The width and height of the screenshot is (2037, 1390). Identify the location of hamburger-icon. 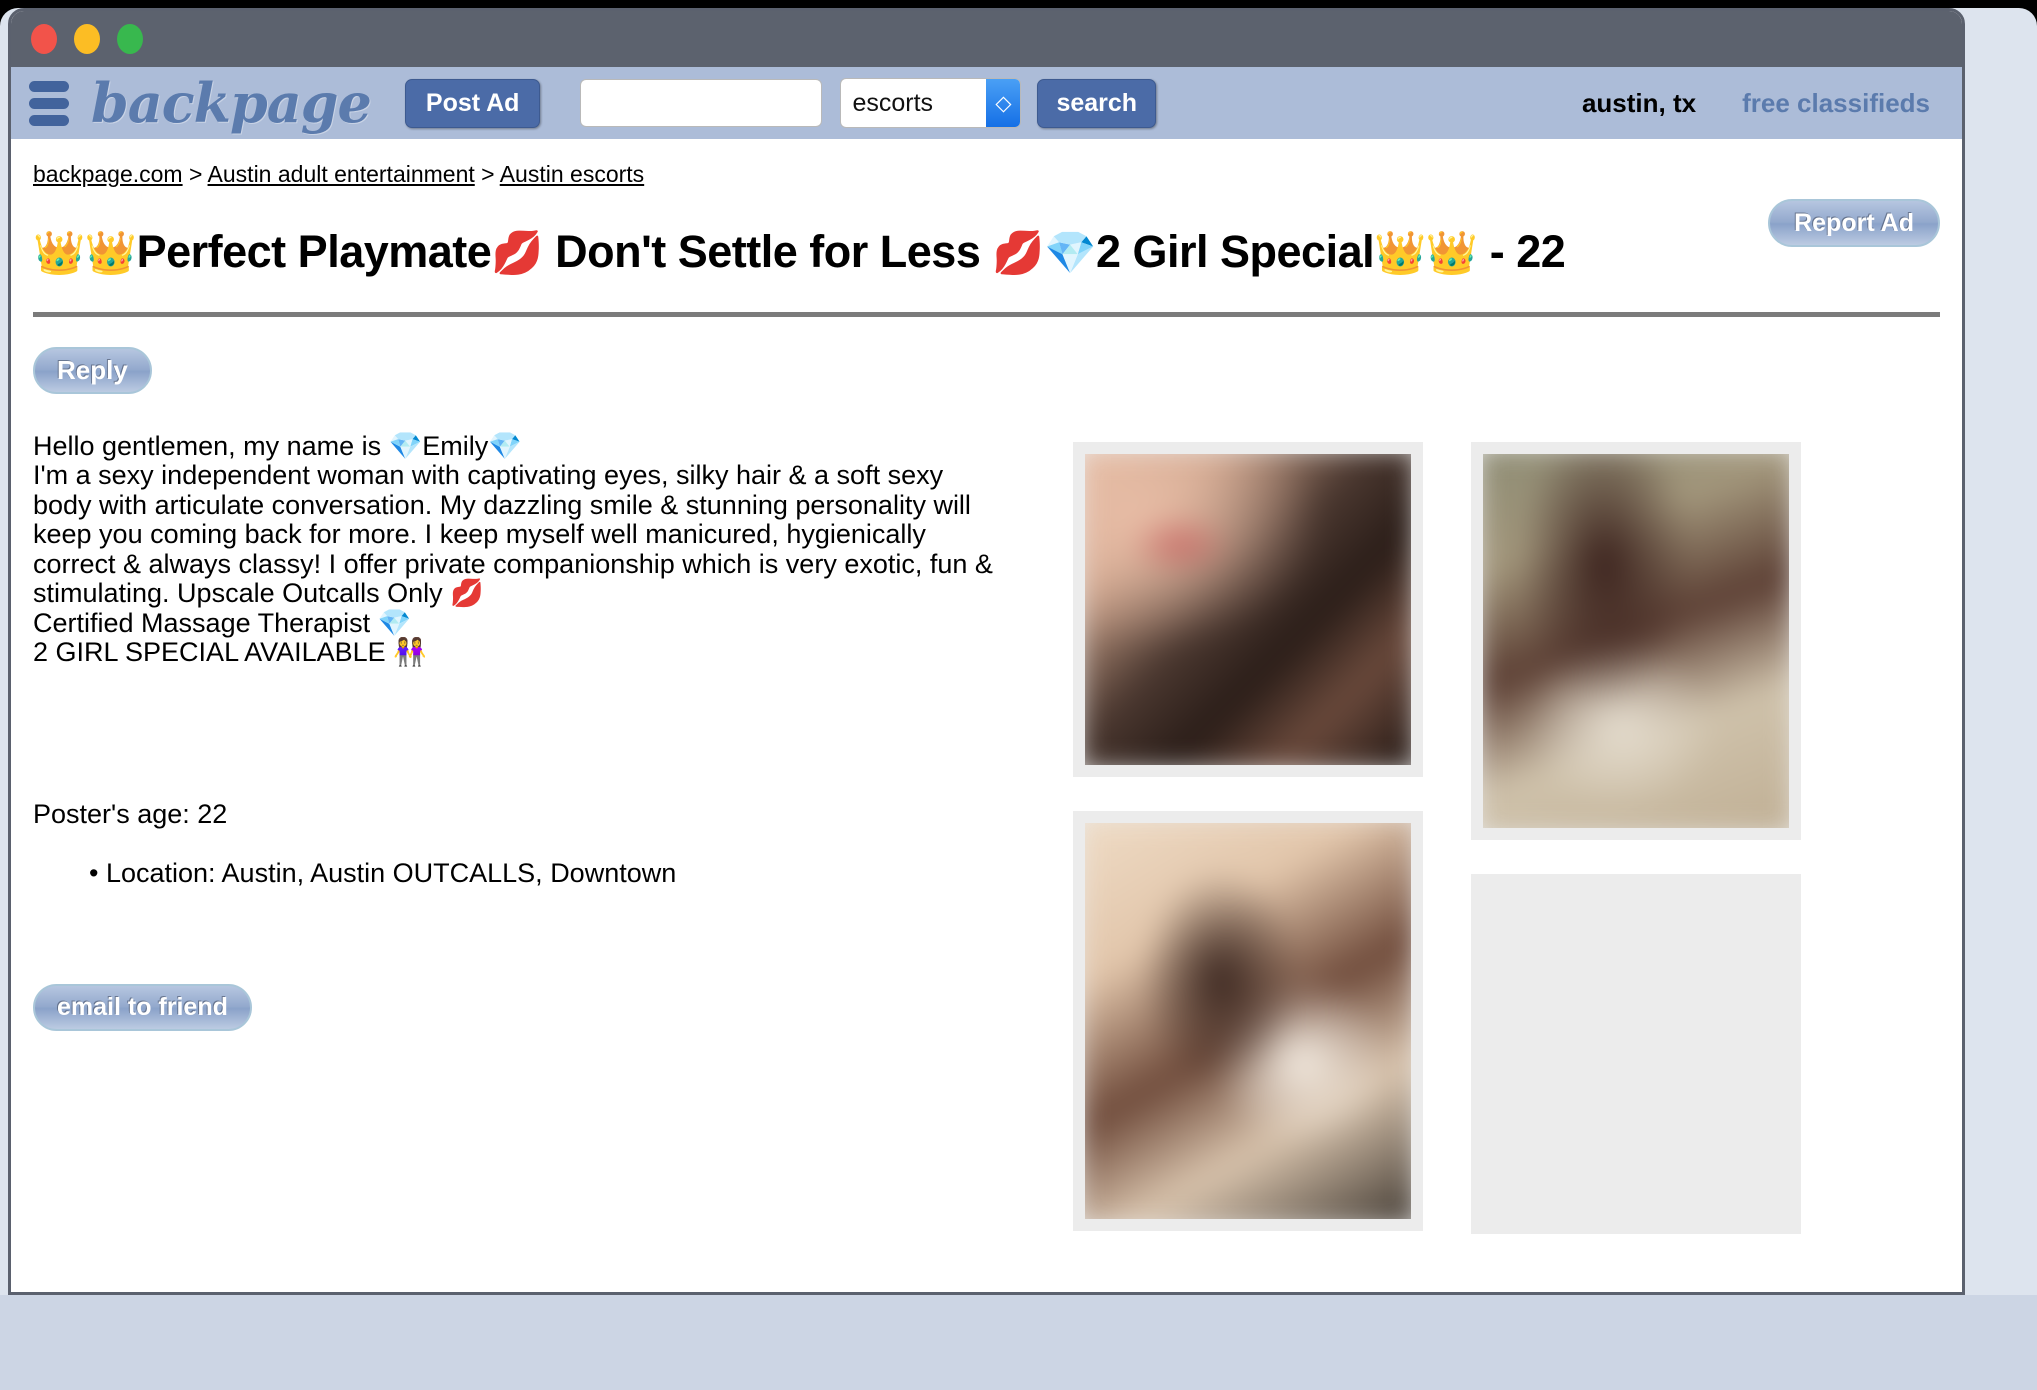
(49, 103).